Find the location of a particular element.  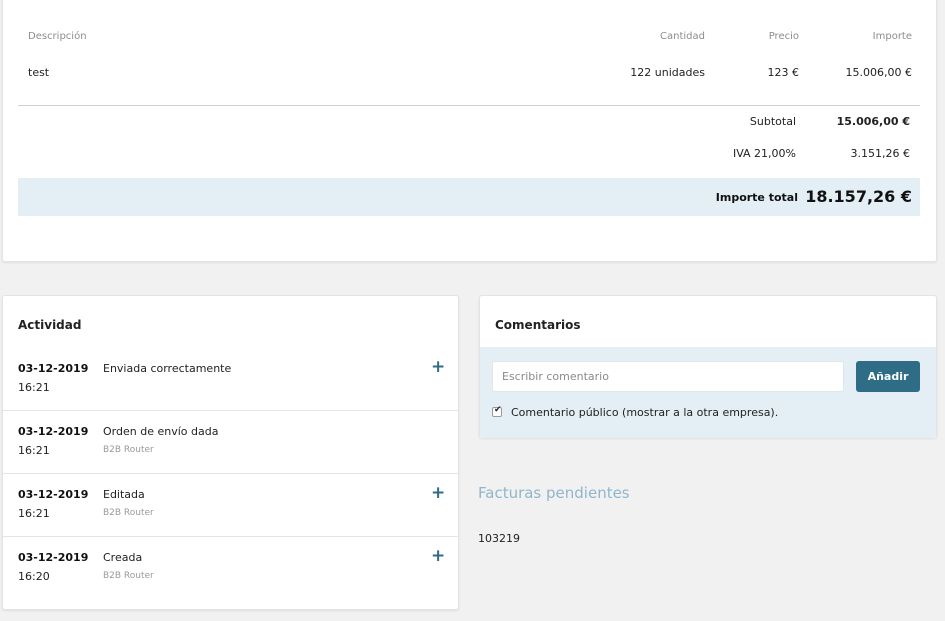

add-comment-button: Añadir is located at coordinates (888, 376).